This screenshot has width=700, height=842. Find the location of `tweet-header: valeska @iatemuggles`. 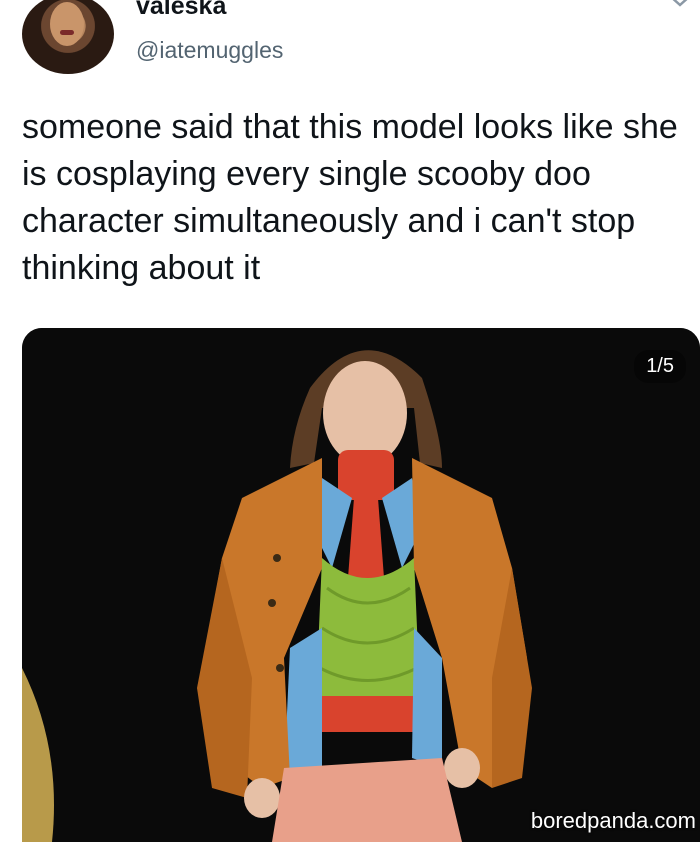

tweet-header: valeska @iatemuggles is located at coordinates (350, 45).